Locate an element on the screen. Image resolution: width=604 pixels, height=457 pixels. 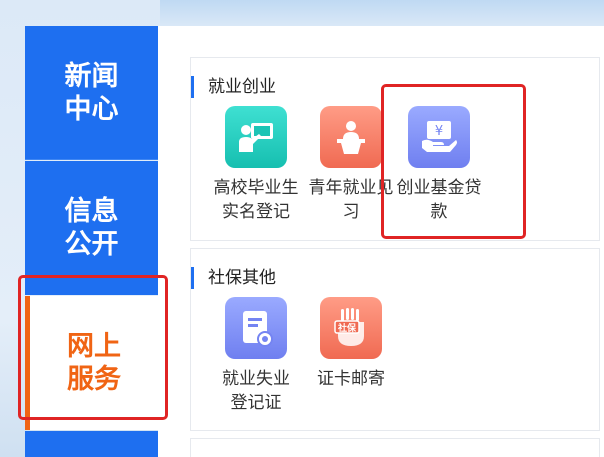
service-label: 就业失业 登记证 is located at coordinates (256, 391).